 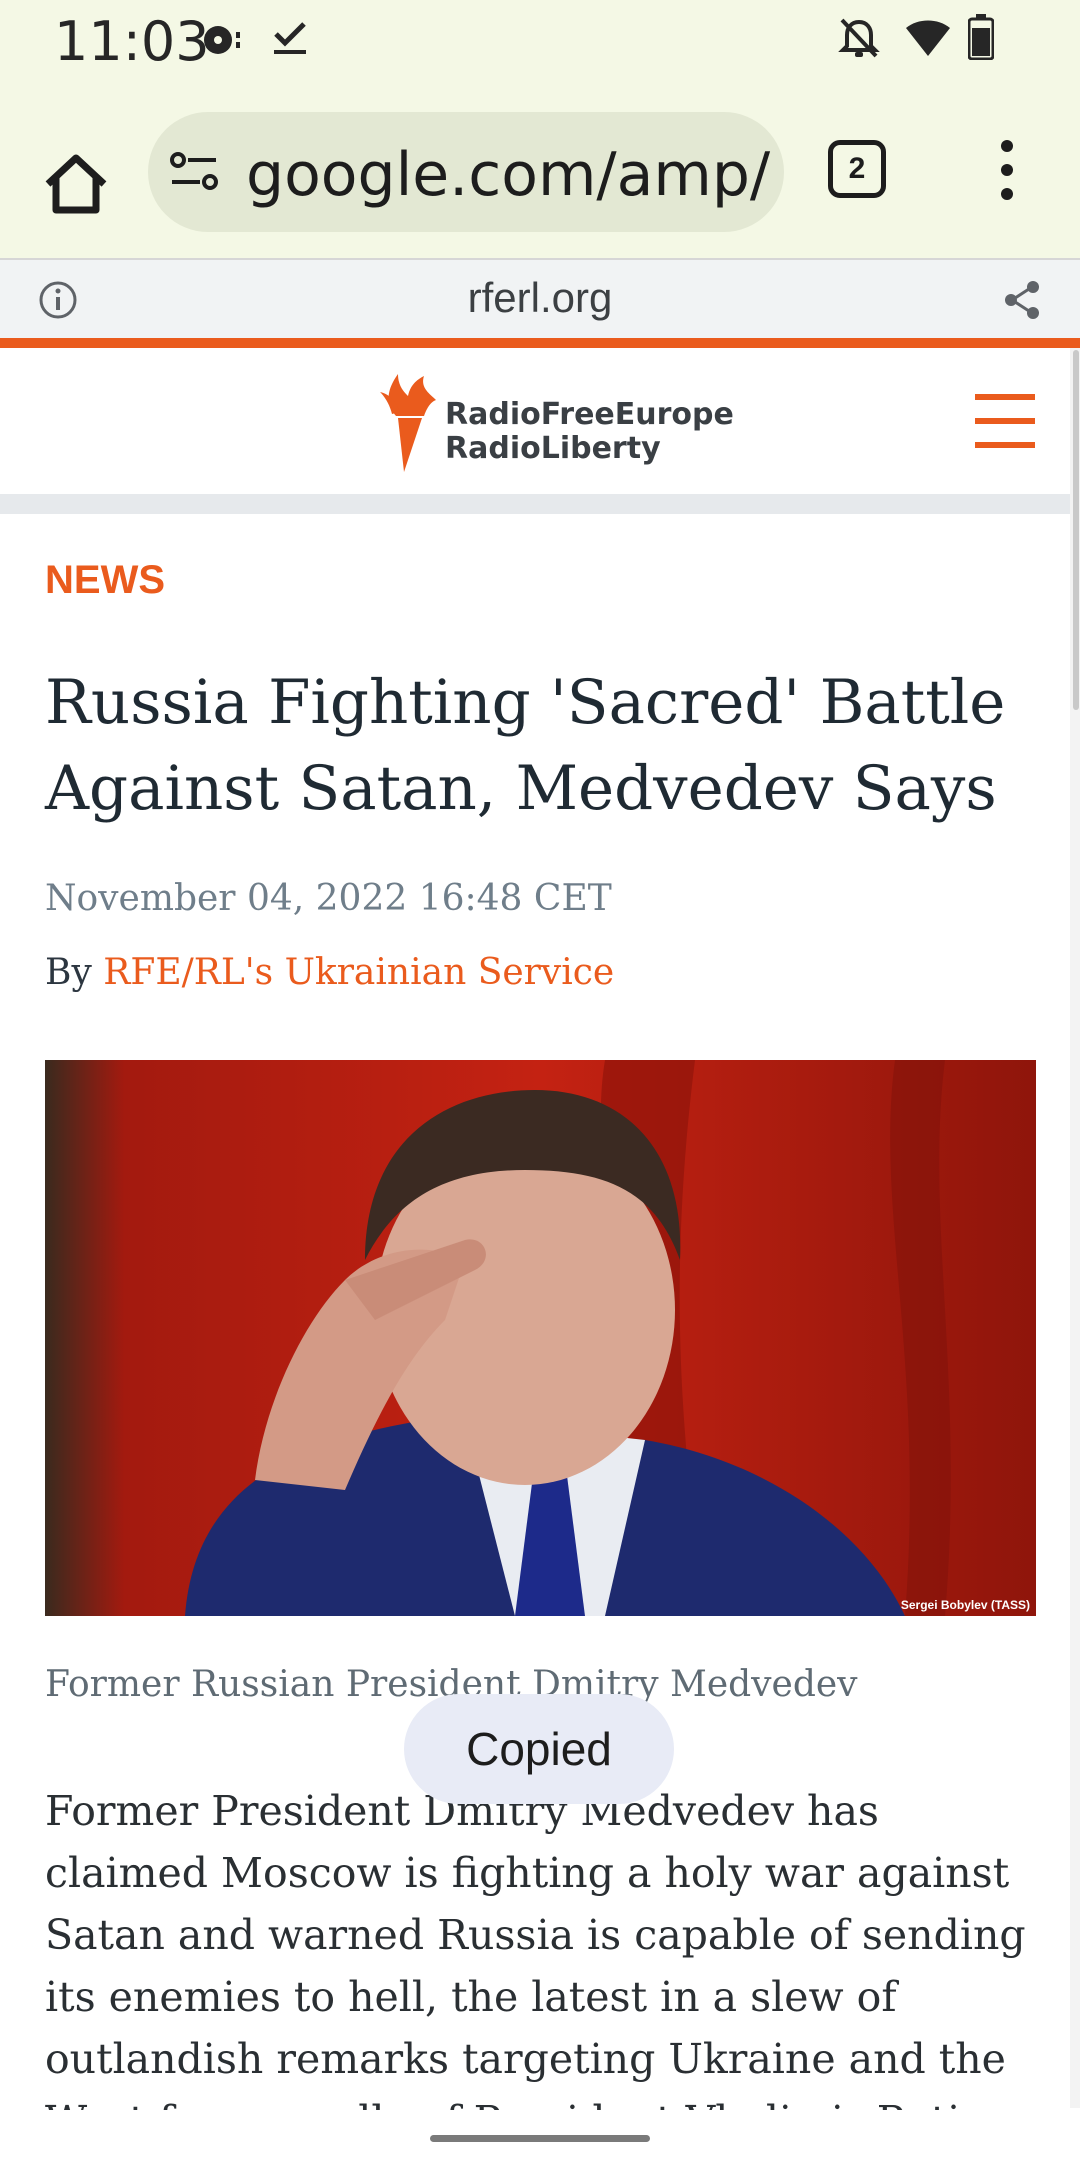 I want to click on url-text: google.com/amp/, so click(x=508, y=175).